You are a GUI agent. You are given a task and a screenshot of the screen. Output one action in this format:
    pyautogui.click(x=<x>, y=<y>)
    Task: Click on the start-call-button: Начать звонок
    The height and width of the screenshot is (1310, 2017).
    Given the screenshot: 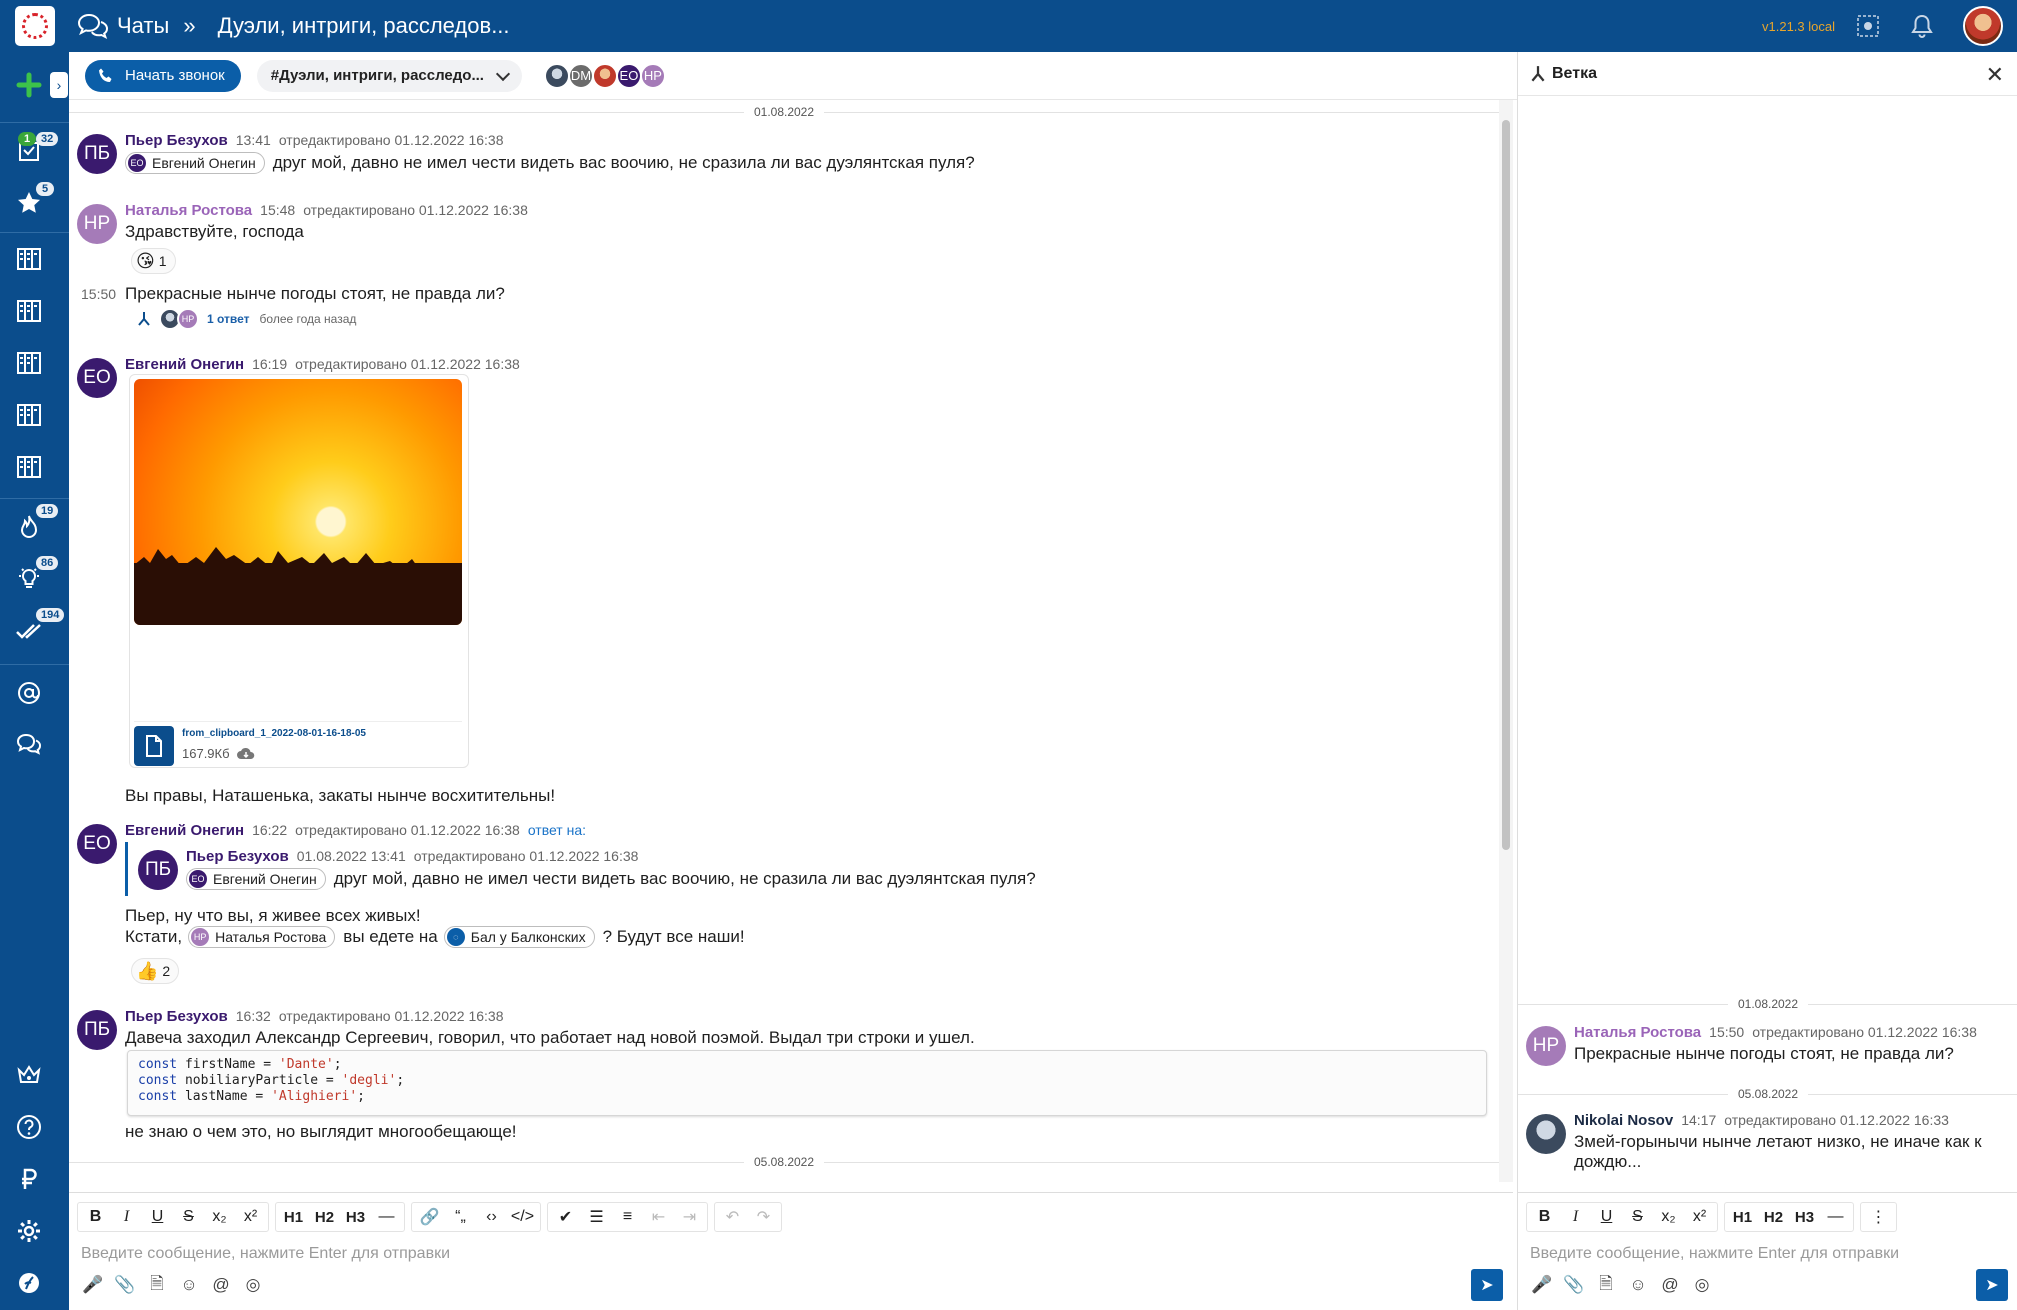 What is the action you would take?
    pyautogui.click(x=163, y=75)
    